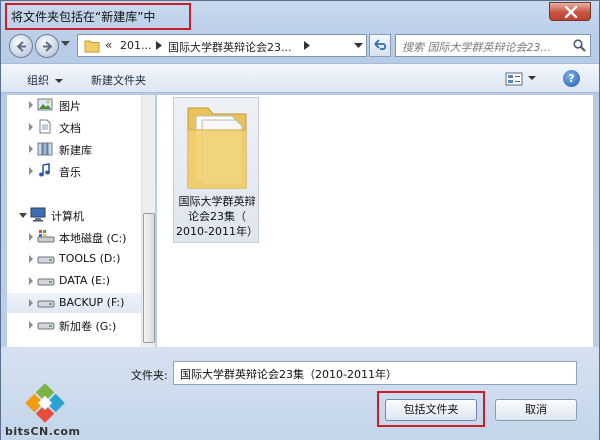 The height and width of the screenshot is (440, 600). Describe the element at coordinates (38, 80) in the screenshot. I see `organize-label: 组织` at that location.